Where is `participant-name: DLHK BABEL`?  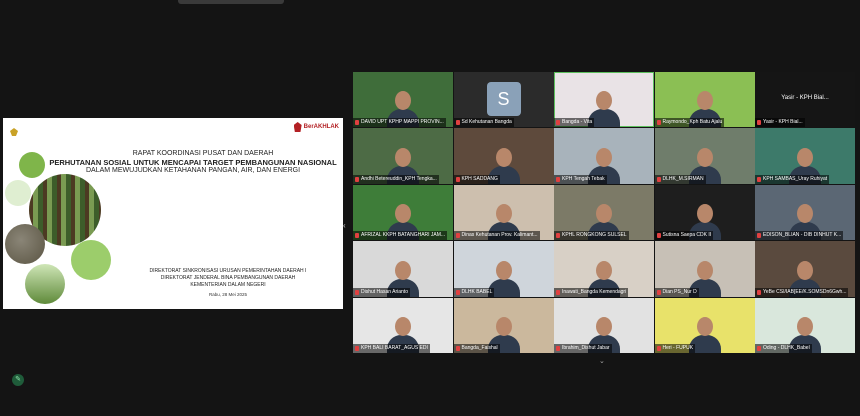
participant-name: DLHK BABEL is located at coordinates (474, 292).